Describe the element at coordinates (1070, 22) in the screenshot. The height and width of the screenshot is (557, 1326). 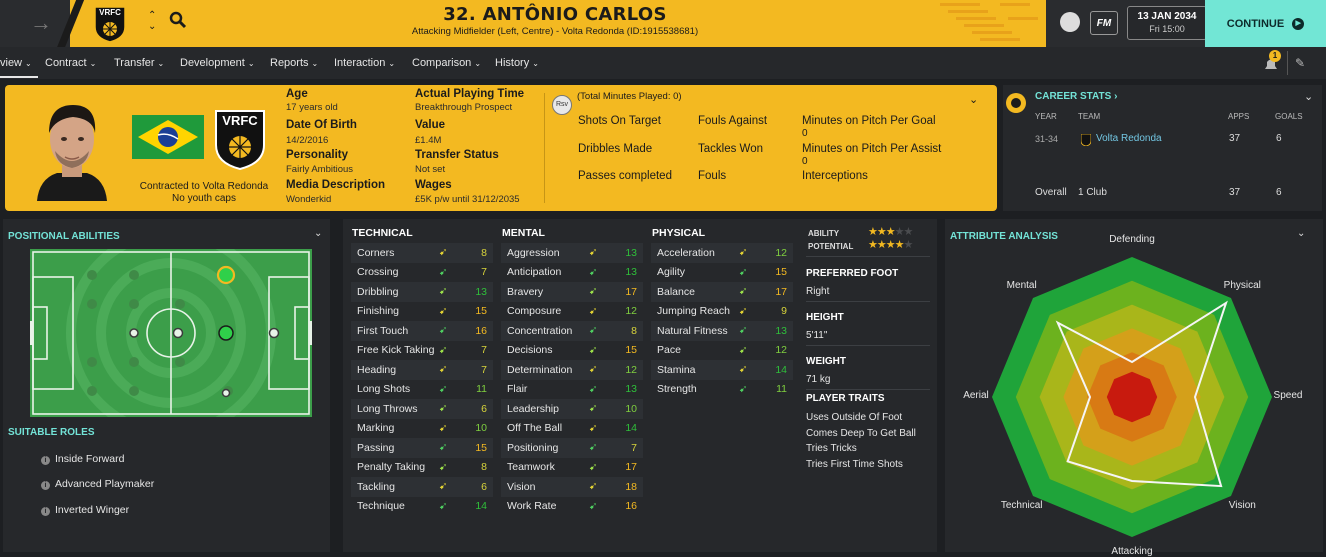
I see `club-world-icon` at that location.